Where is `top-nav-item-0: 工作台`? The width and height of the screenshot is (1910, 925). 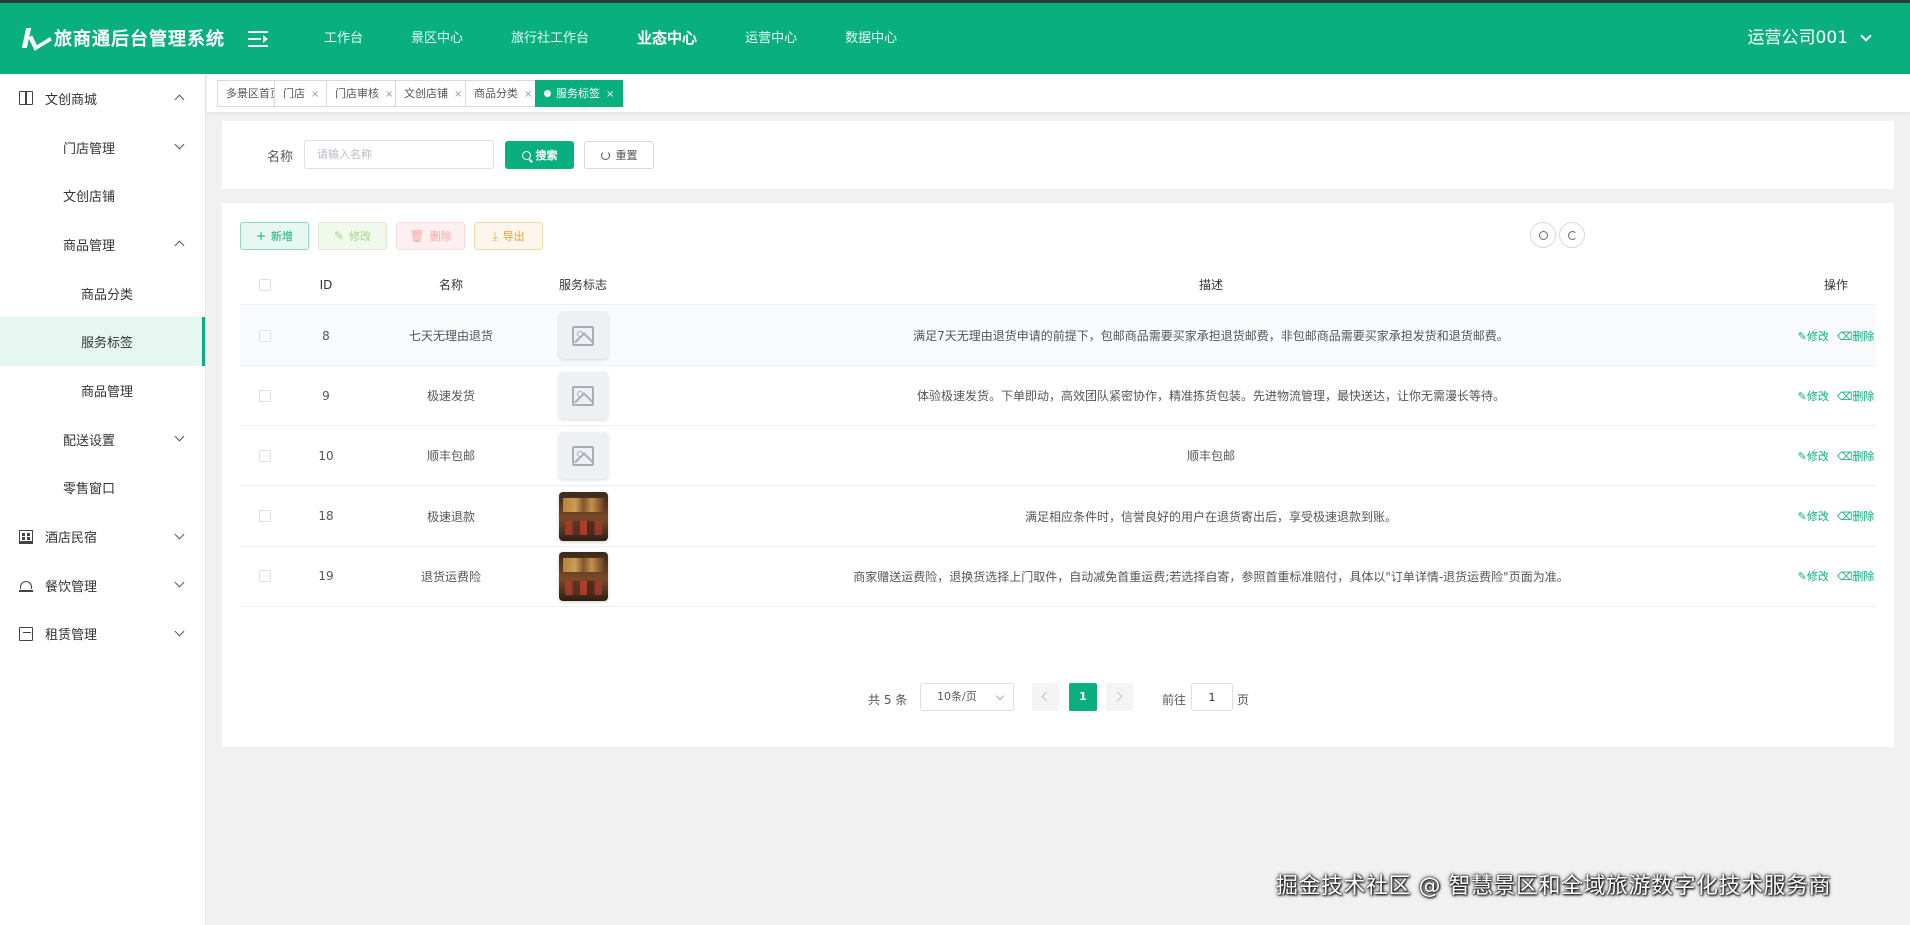 top-nav-item-0: 工作台 is located at coordinates (343, 38).